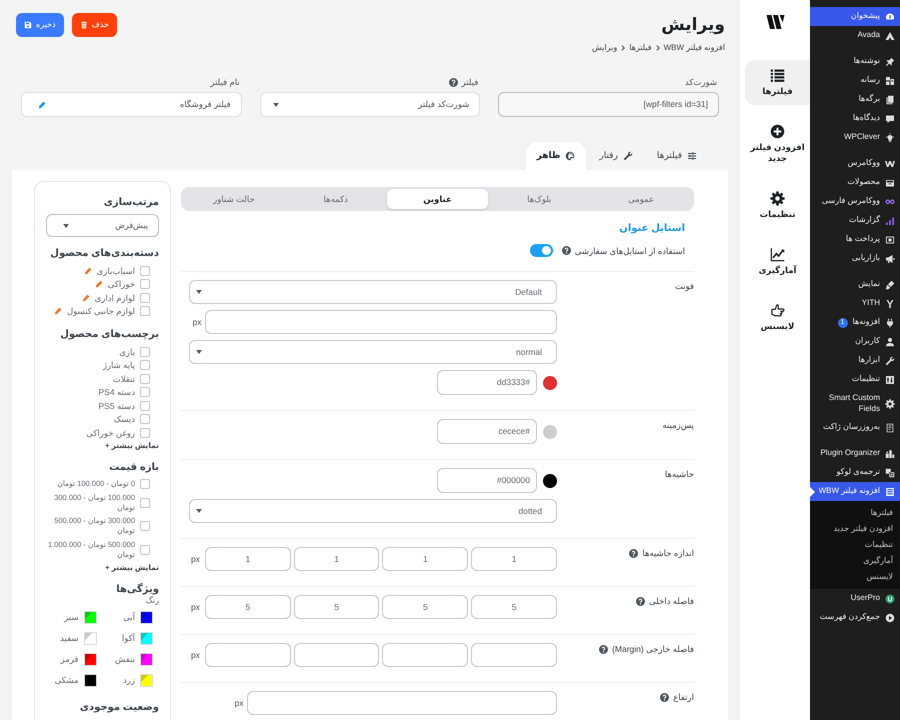 This screenshot has height=720, width=900. Describe the element at coordinates (855, 16) in the screenshot. I see `menu-item: پیشخوان` at that location.